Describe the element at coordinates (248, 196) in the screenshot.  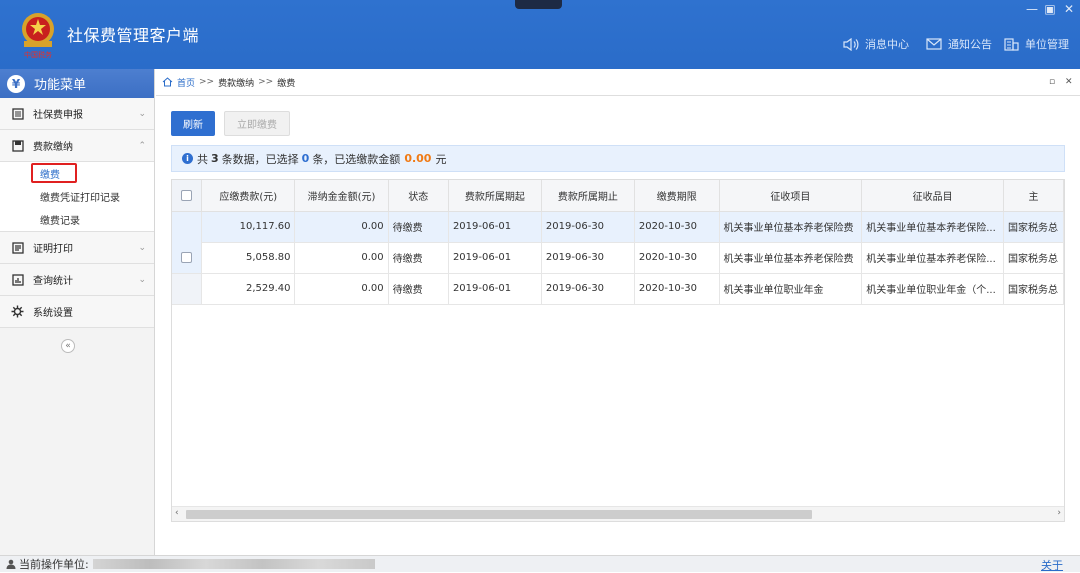
I see `column-header: 应缴费款(元)` at that location.